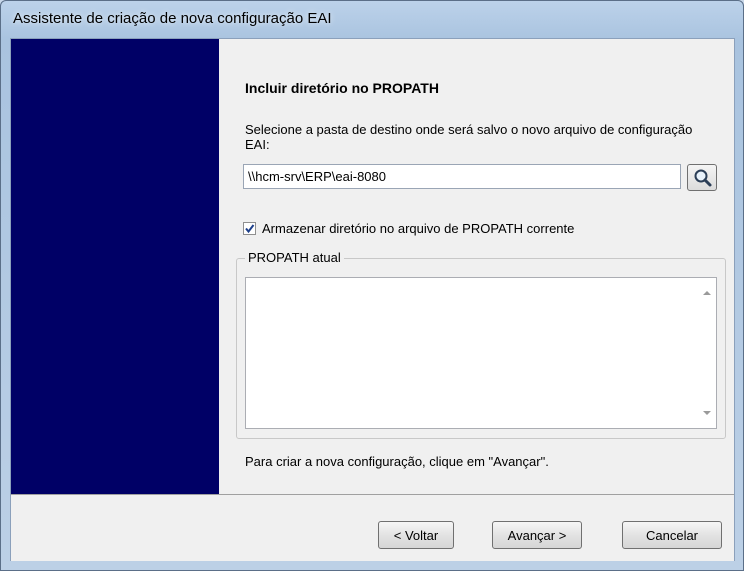  Describe the element at coordinates (537, 535) in the screenshot. I see `next-button: Avançar >` at that location.